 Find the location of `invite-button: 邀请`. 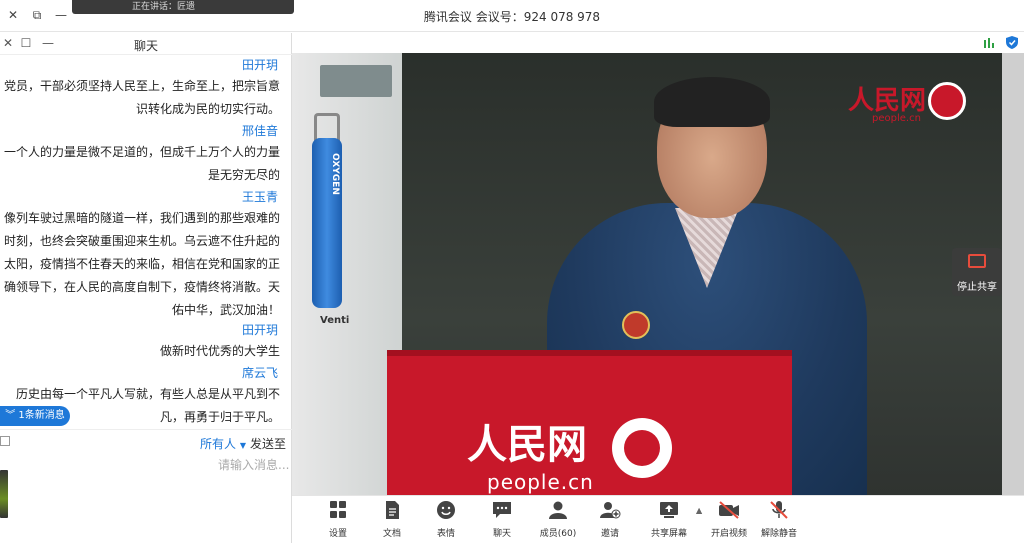

invite-button: 邀请 is located at coordinates (610, 520).